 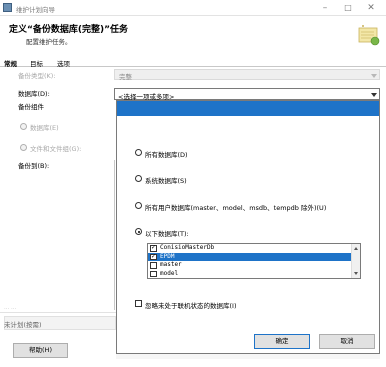 What do you see at coordinates (7, 7) in the screenshot?
I see `app-icon` at bounding box center [7, 7].